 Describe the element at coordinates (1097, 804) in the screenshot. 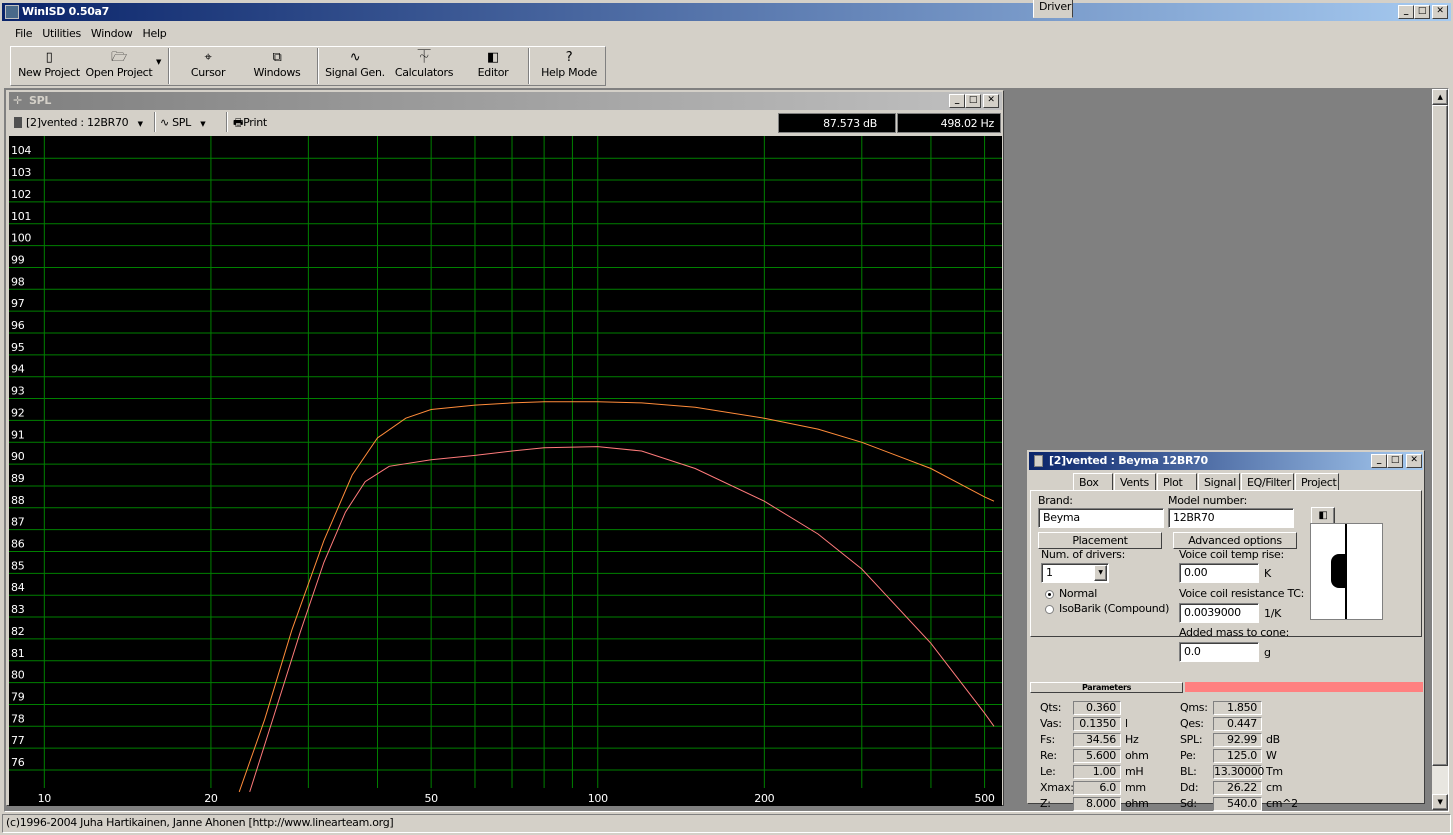

I see `param-value: 8.000` at that location.